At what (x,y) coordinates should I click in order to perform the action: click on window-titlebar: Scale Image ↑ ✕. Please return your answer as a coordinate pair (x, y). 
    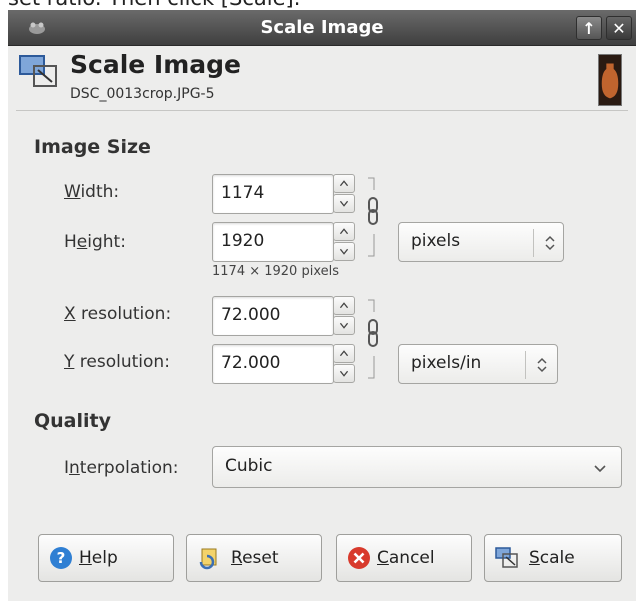
    Looking at the image, I should click on (322, 28).